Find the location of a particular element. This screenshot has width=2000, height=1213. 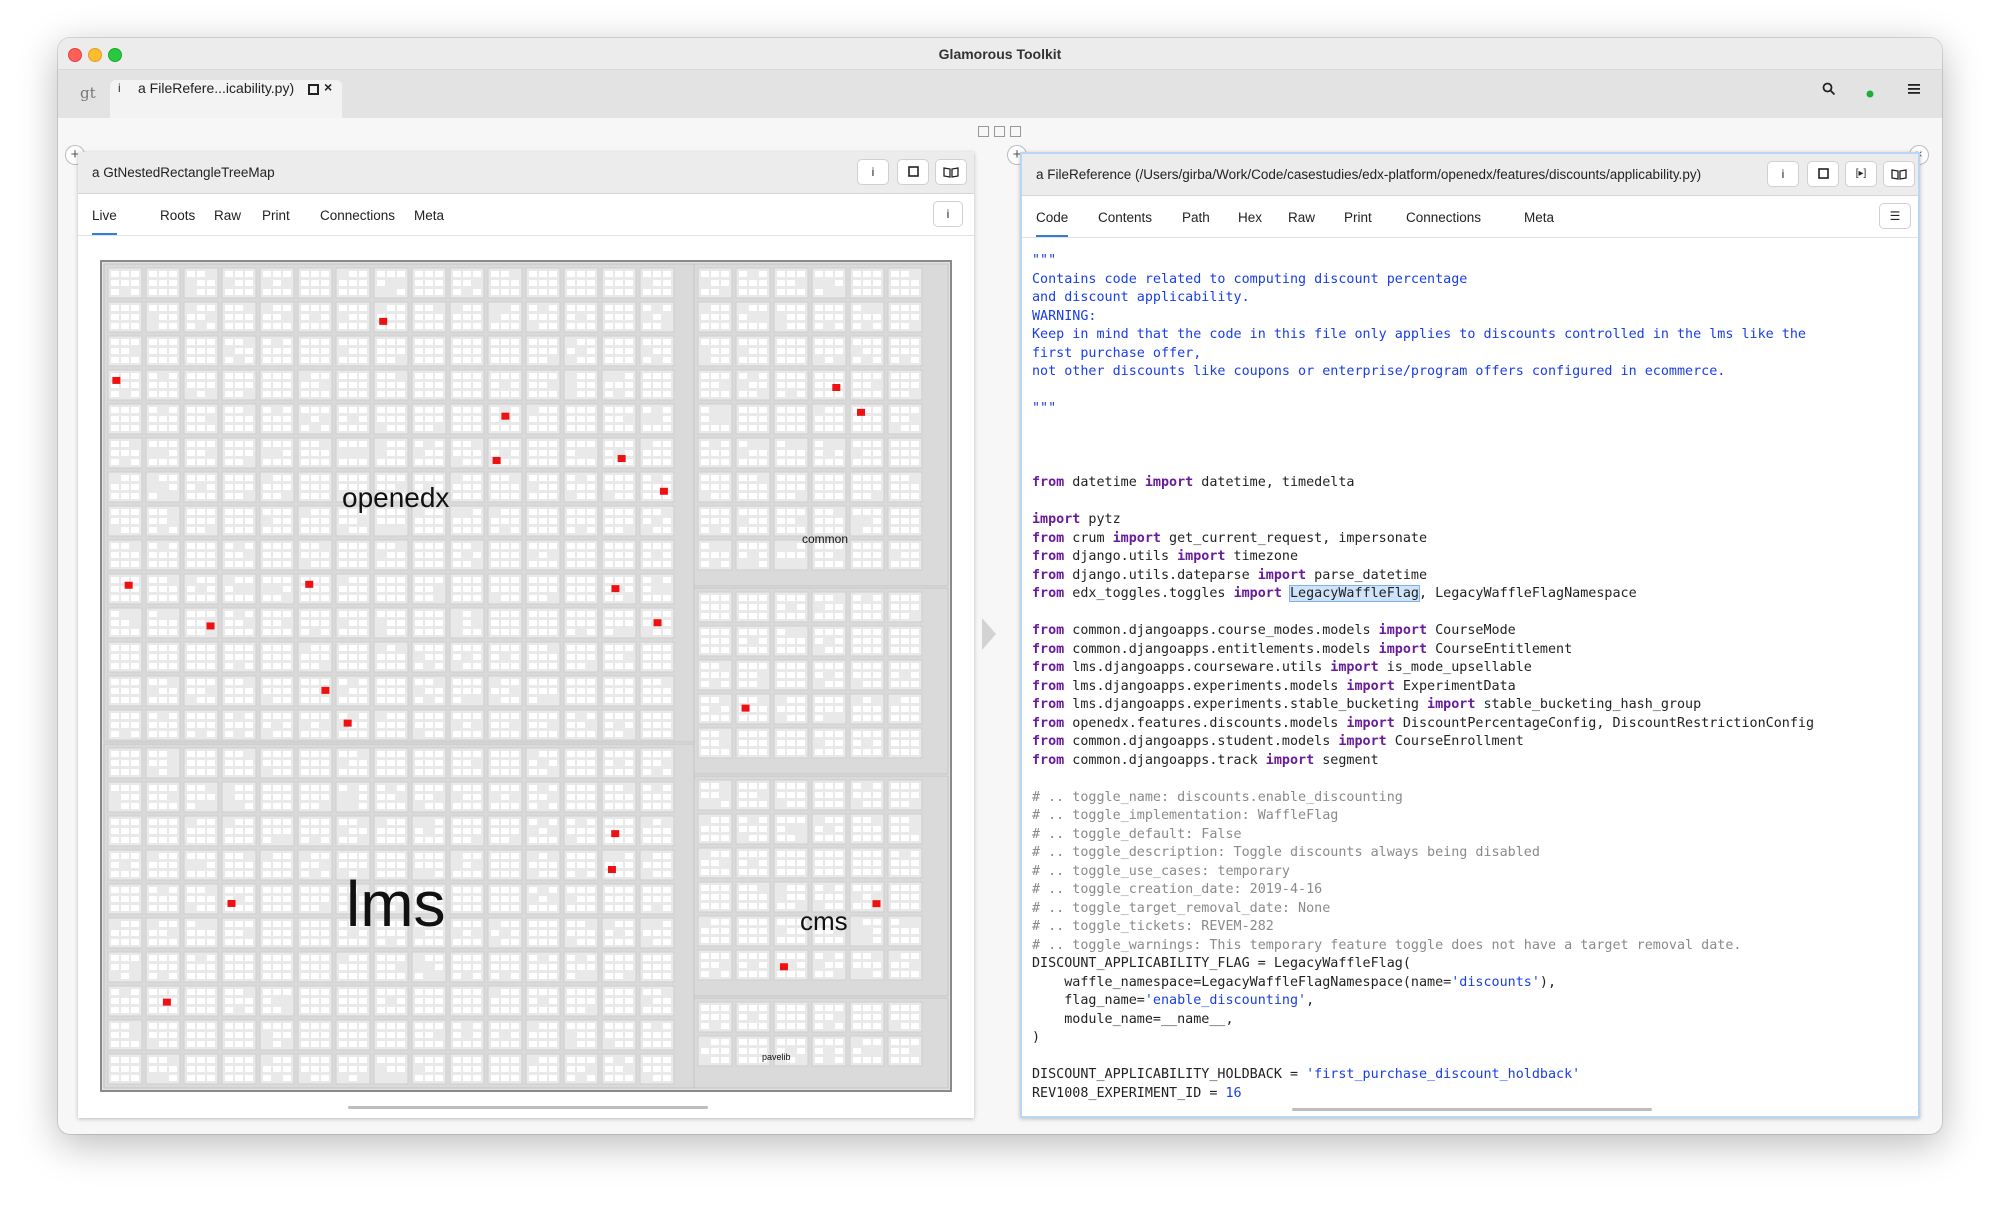

tab-hex: Hex is located at coordinates (1250, 217).